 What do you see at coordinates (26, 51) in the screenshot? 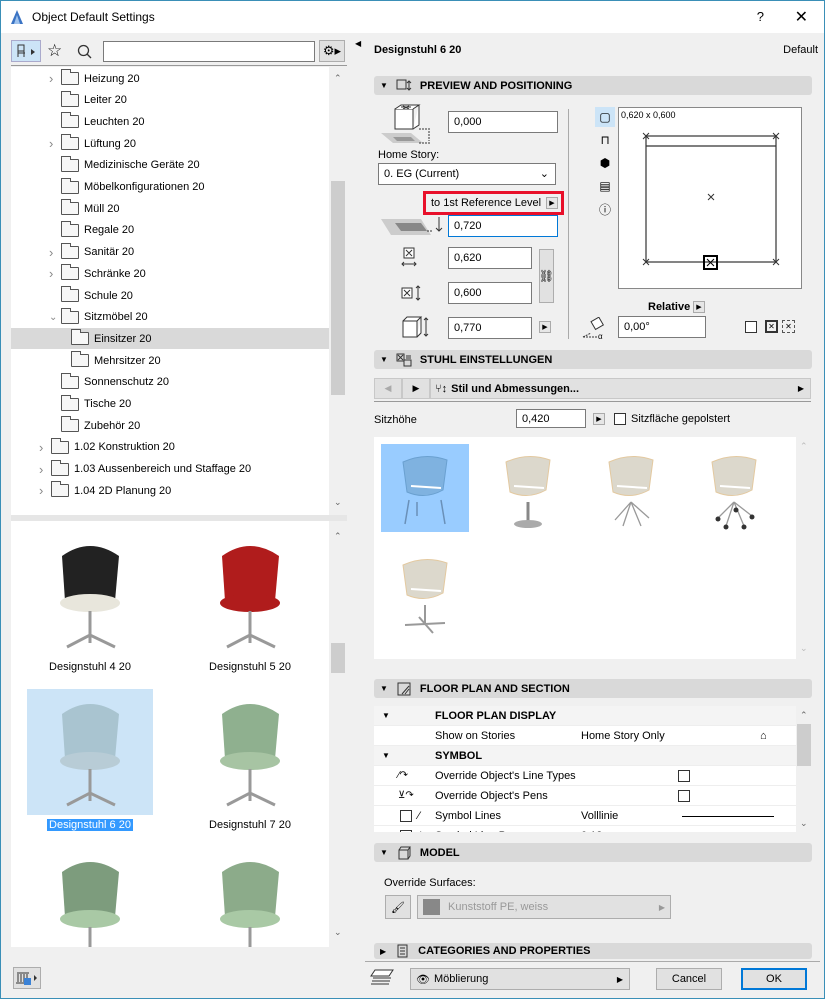
I see `object-type-button` at bounding box center [26, 51].